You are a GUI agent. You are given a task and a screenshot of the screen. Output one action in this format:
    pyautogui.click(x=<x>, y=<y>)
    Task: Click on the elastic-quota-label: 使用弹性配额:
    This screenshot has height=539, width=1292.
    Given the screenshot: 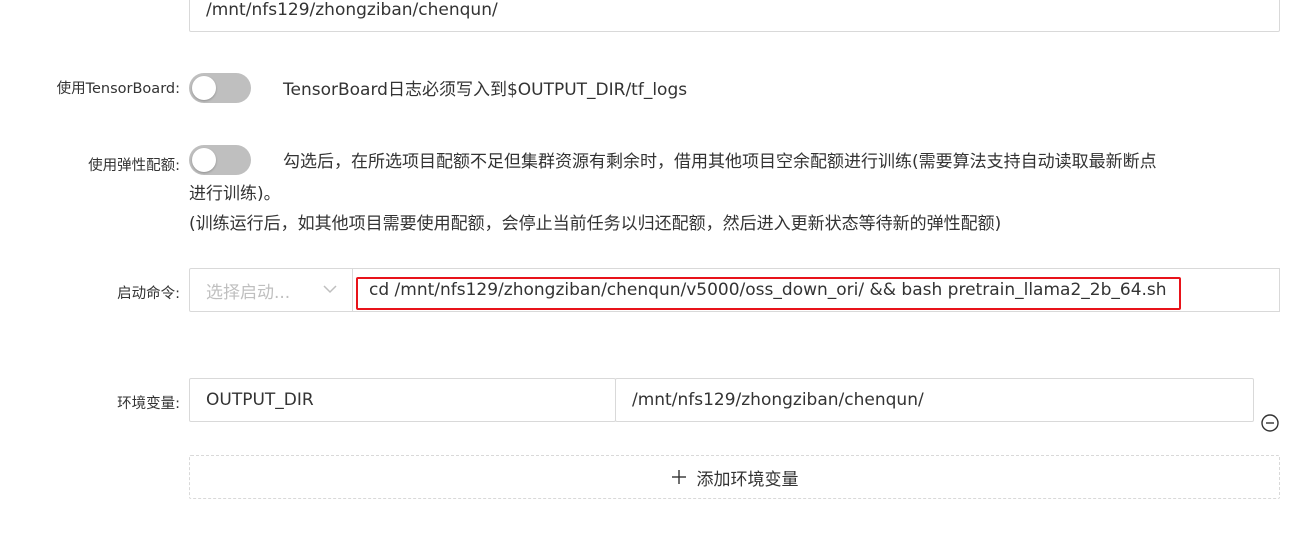 What is the action you would take?
    pyautogui.click(x=134, y=166)
    